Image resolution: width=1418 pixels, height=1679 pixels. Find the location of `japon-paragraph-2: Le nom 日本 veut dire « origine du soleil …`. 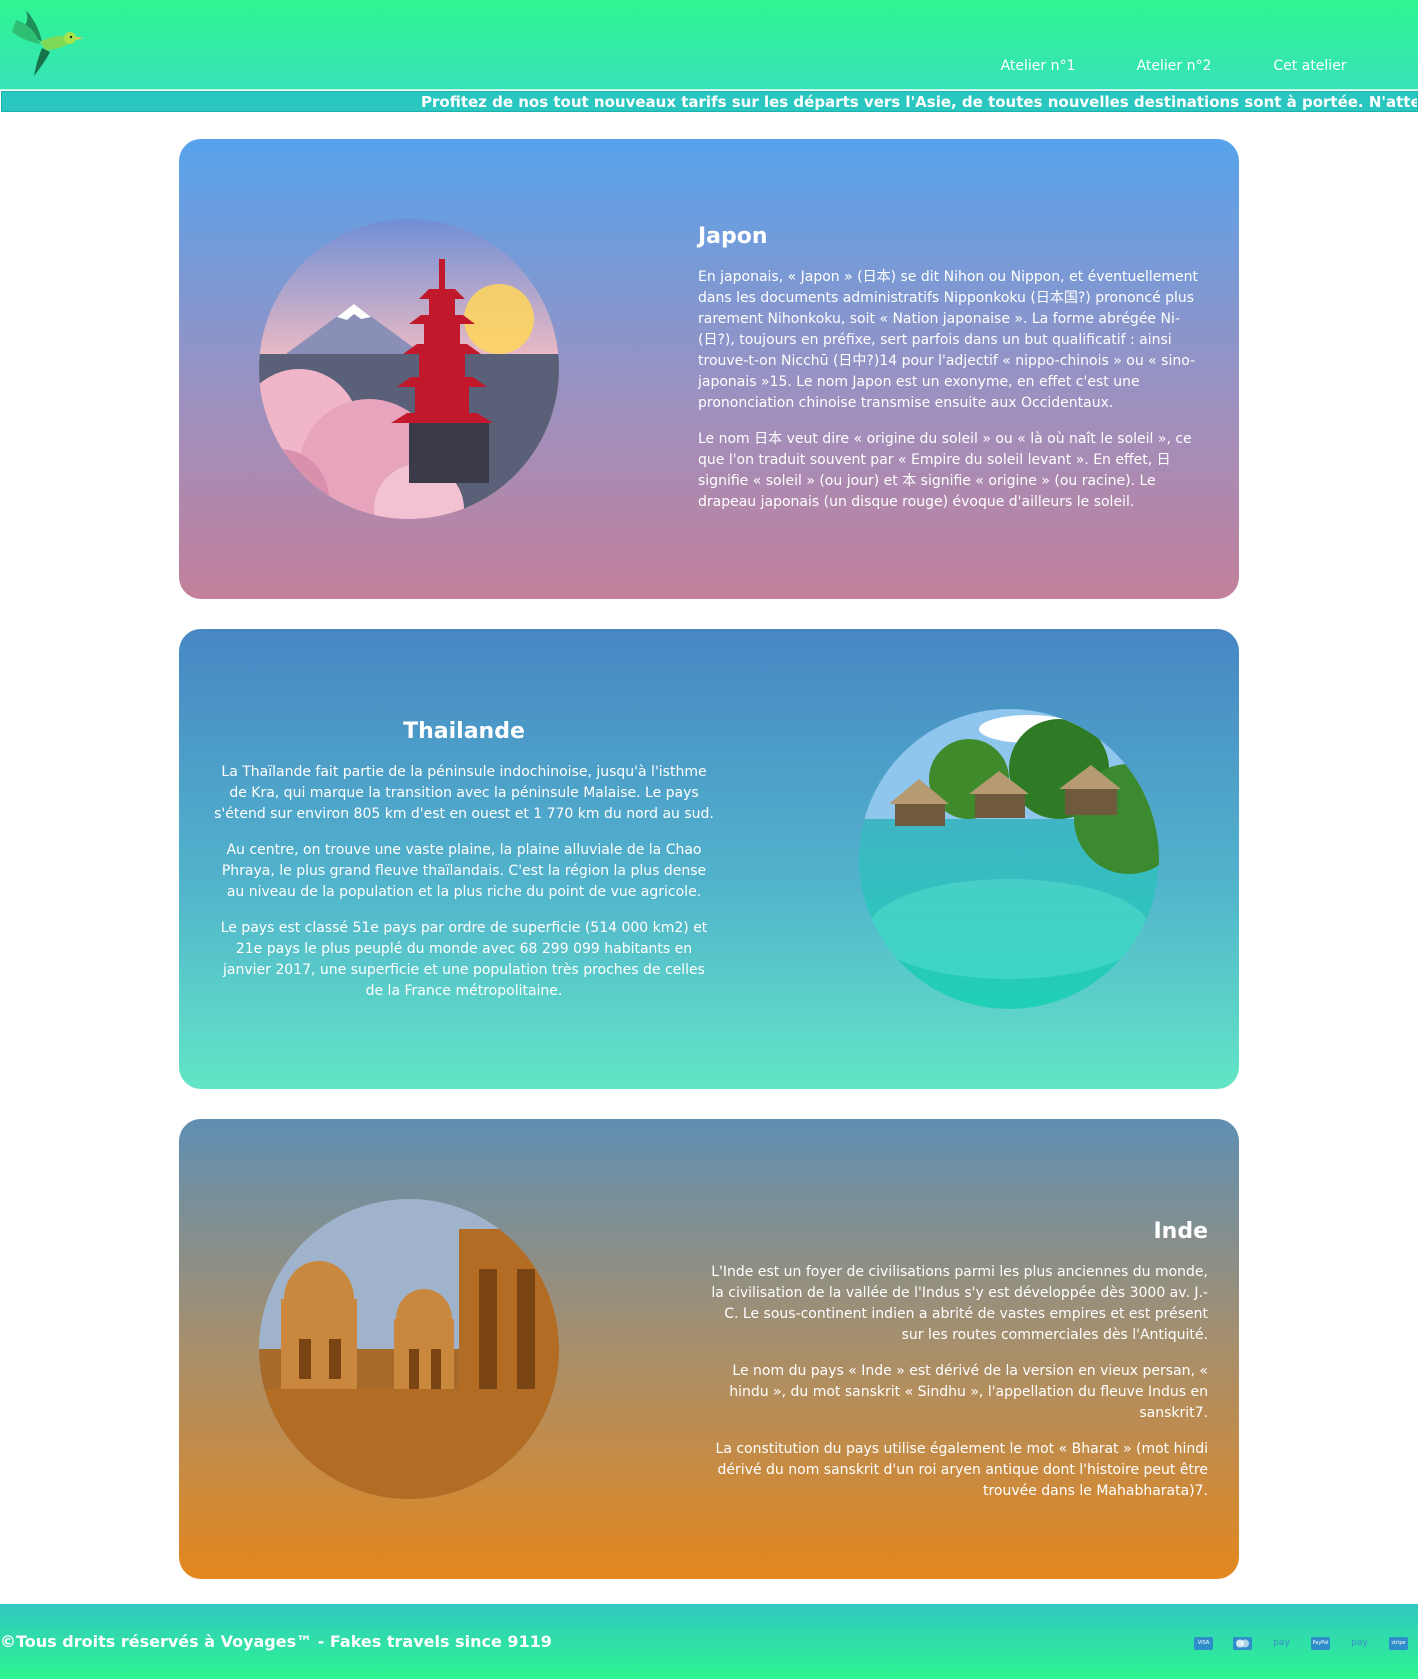

japon-paragraph-2: Le nom 日本 veut dire « origine du soleil … is located at coordinates (945, 470).